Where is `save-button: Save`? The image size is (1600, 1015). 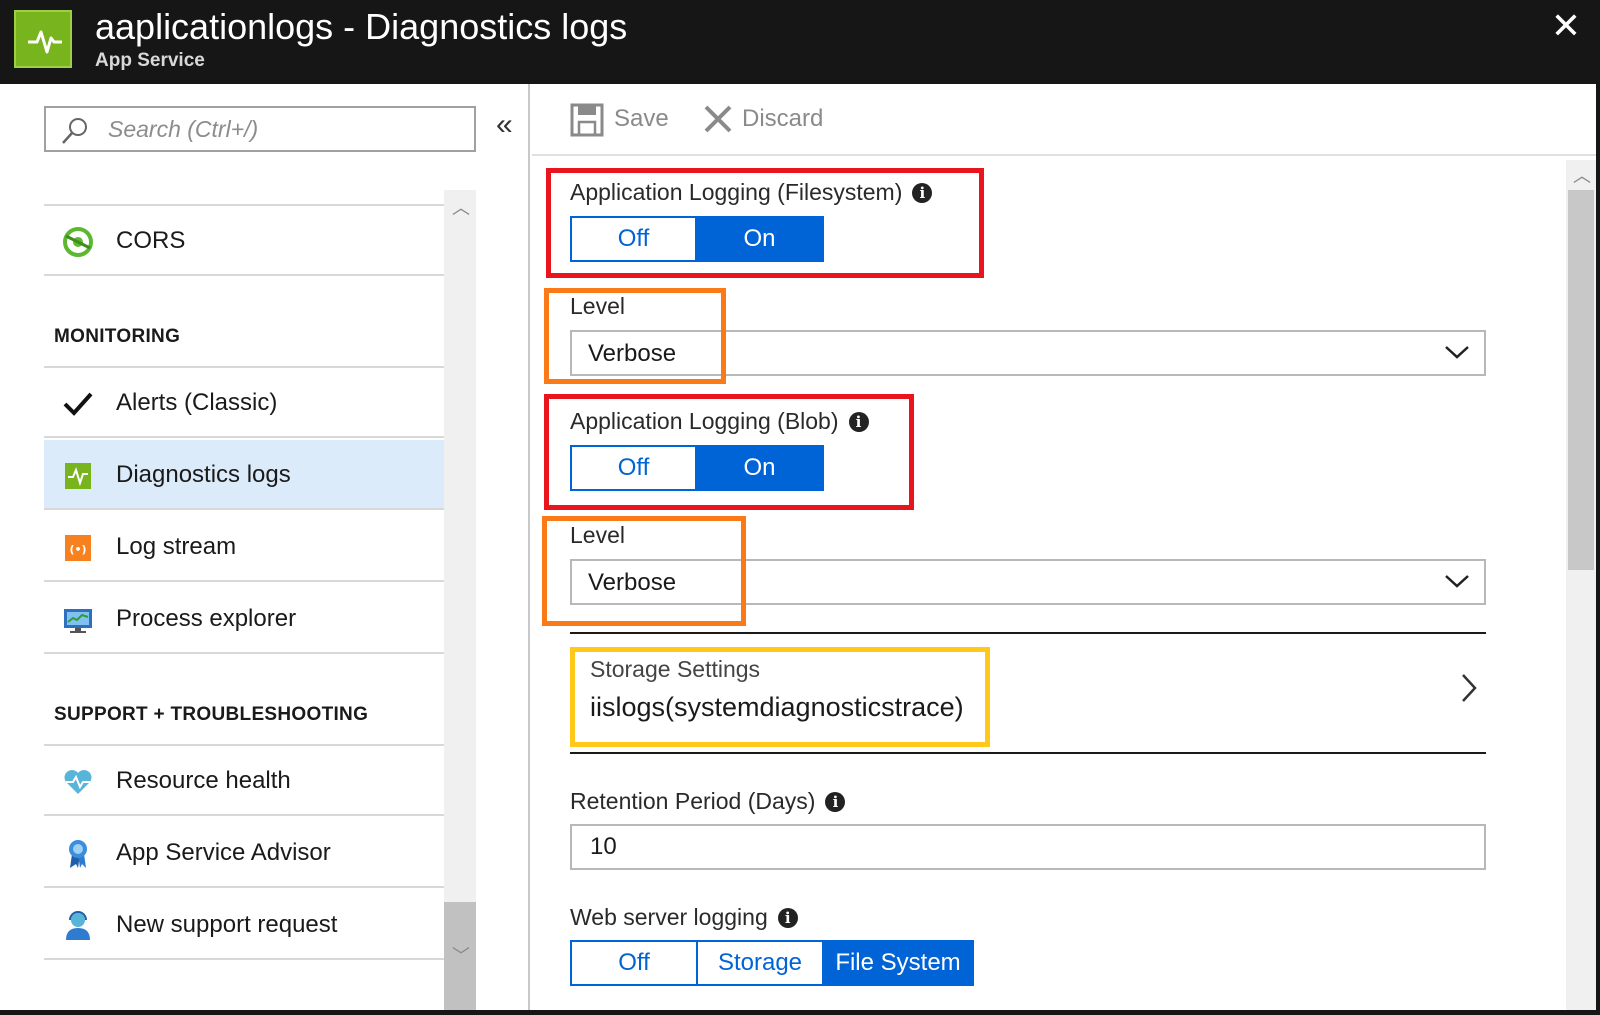
save-button: Save is located at coordinates (620, 120).